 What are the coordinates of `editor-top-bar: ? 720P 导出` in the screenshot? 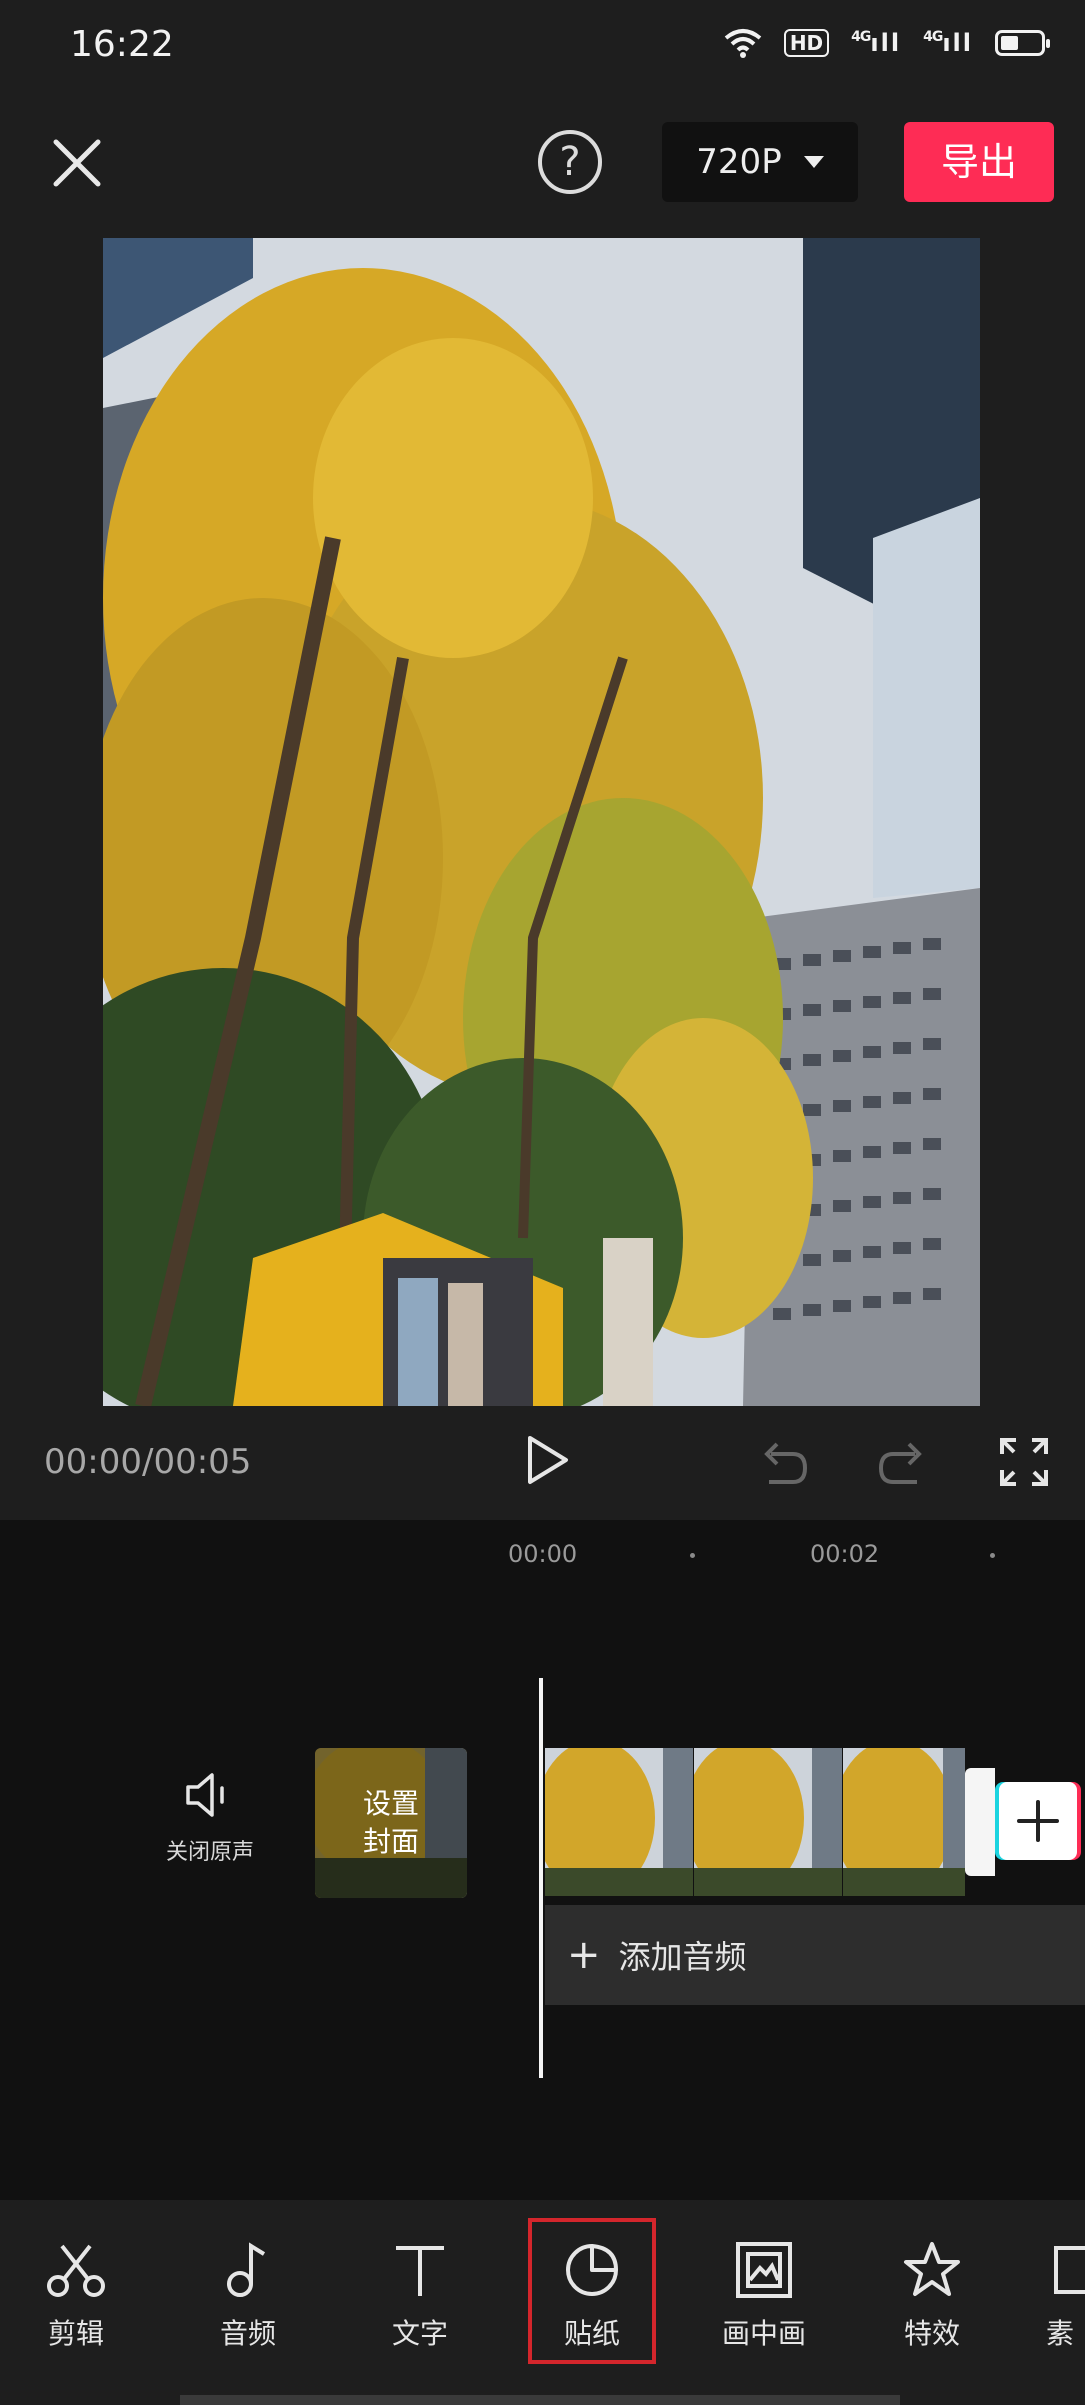 It's located at (542, 165).